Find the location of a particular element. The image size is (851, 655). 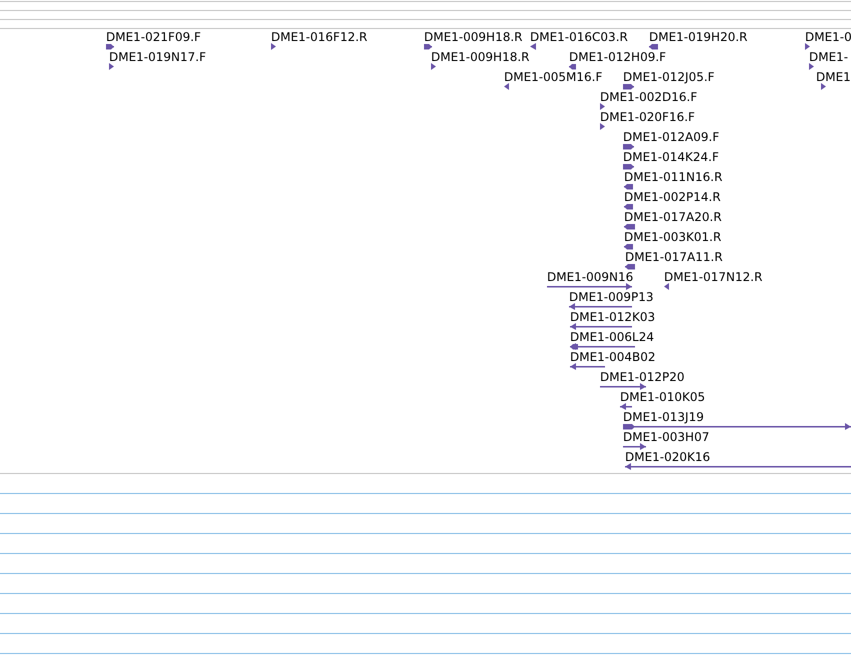

feature-label: DME1-002P14.R is located at coordinates (672, 197).